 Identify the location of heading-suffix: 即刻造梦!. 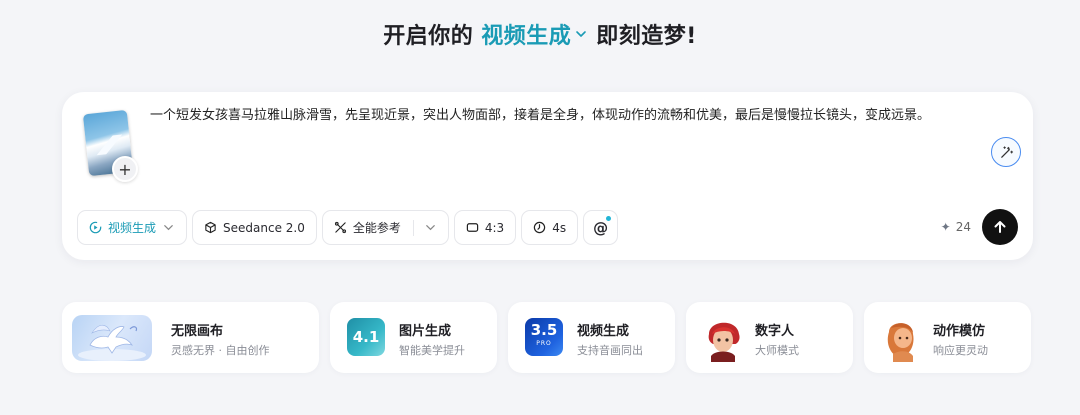
(646, 36).